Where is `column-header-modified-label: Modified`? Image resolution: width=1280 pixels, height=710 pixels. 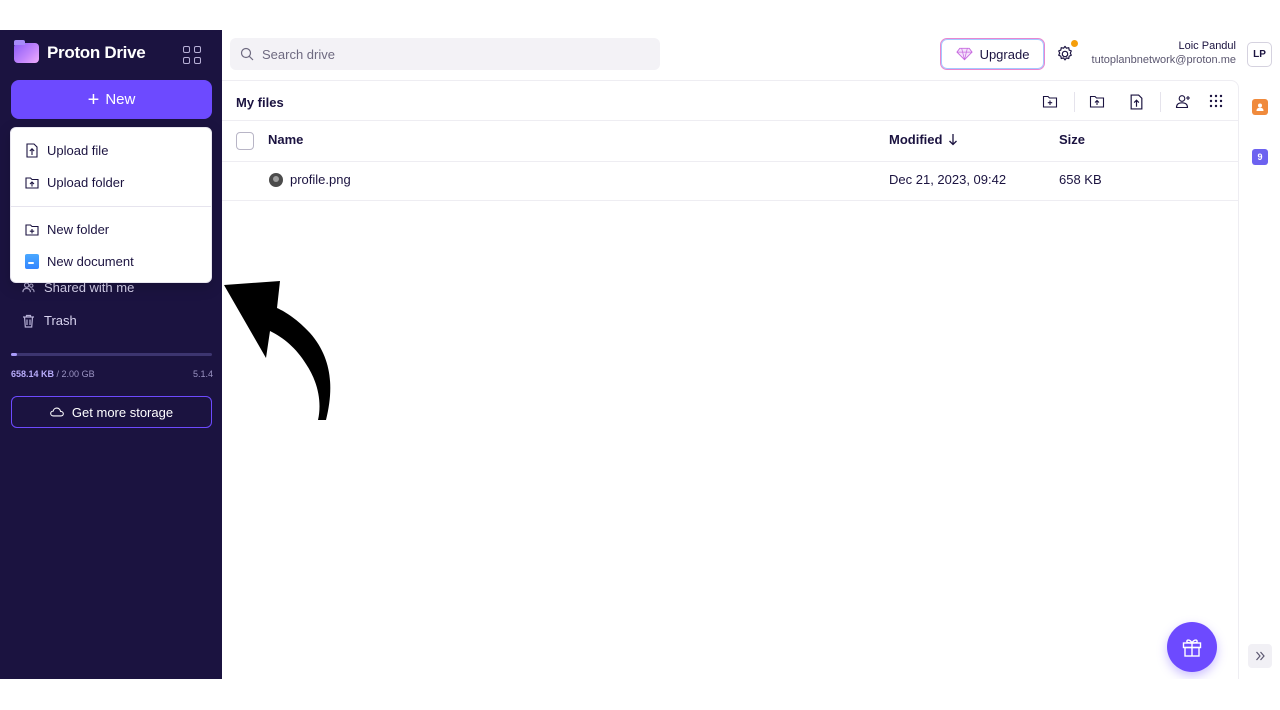 column-header-modified-label: Modified is located at coordinates (916, 139).